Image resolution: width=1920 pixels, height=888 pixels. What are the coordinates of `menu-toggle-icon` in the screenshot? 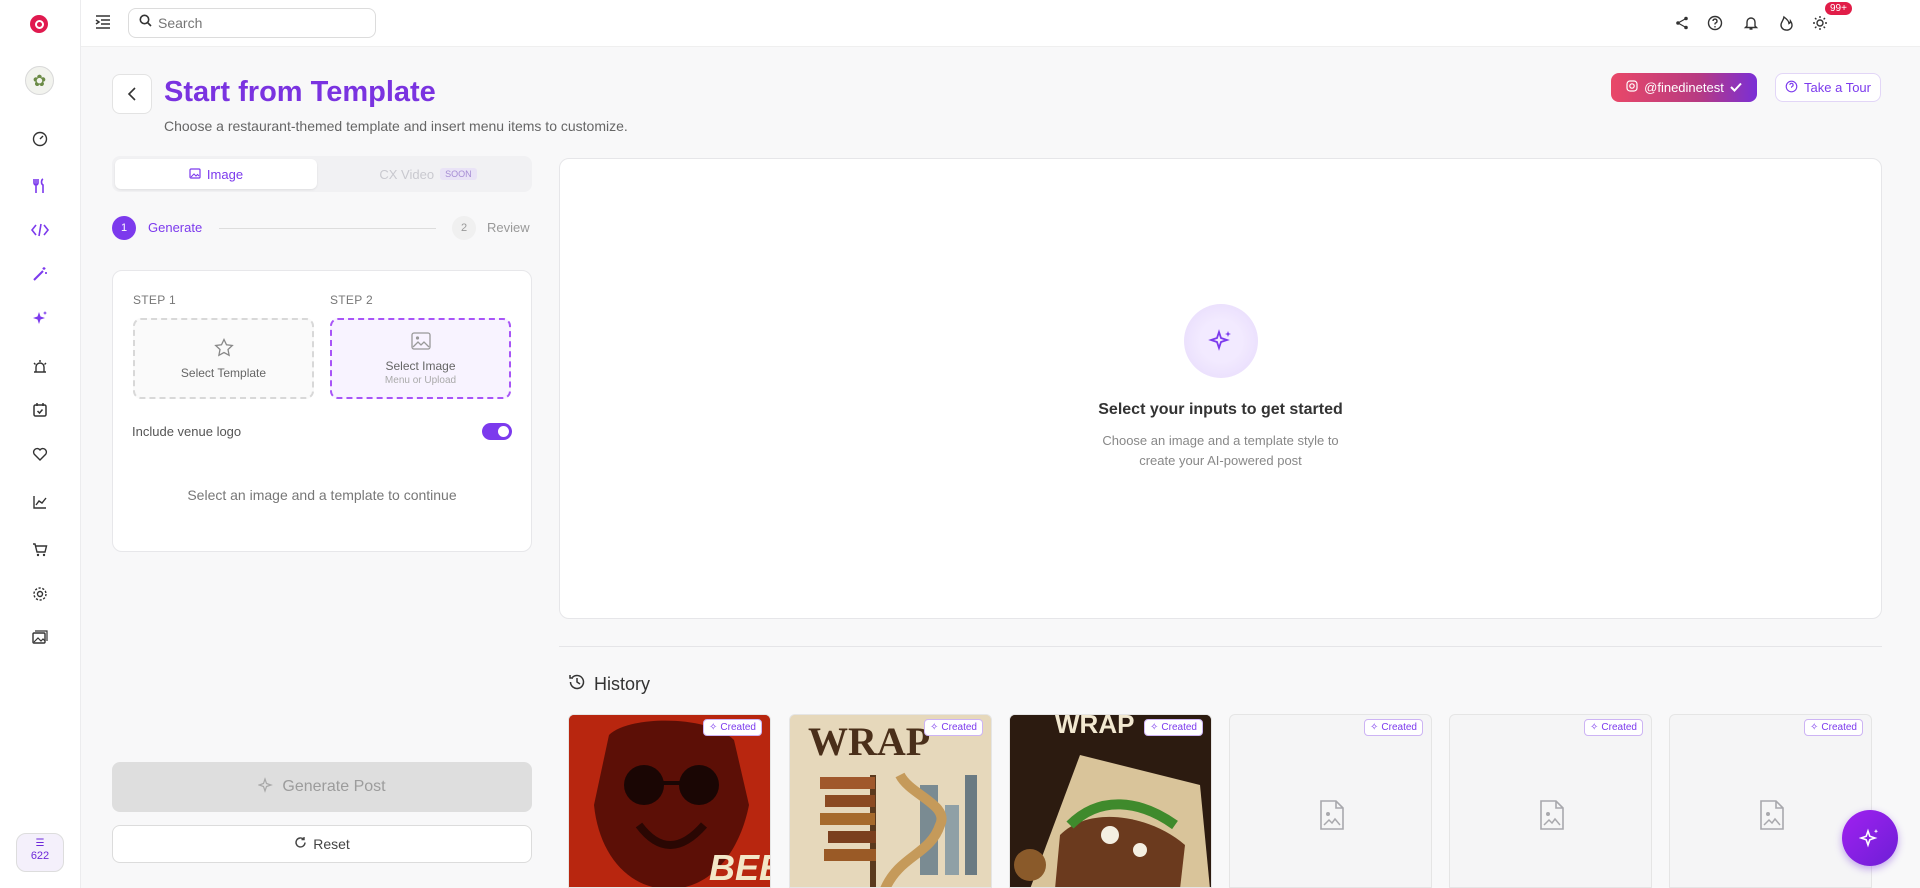 It's located at (104, 23).